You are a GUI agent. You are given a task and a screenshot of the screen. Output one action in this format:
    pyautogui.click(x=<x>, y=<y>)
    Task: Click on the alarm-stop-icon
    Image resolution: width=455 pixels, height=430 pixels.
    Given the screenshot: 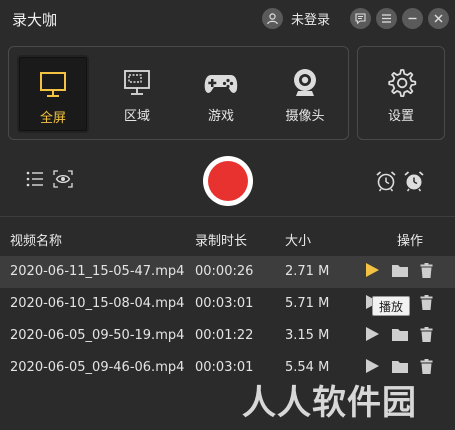 What is the action you would take?
    pyautogui.click(x=414, y=183)
    